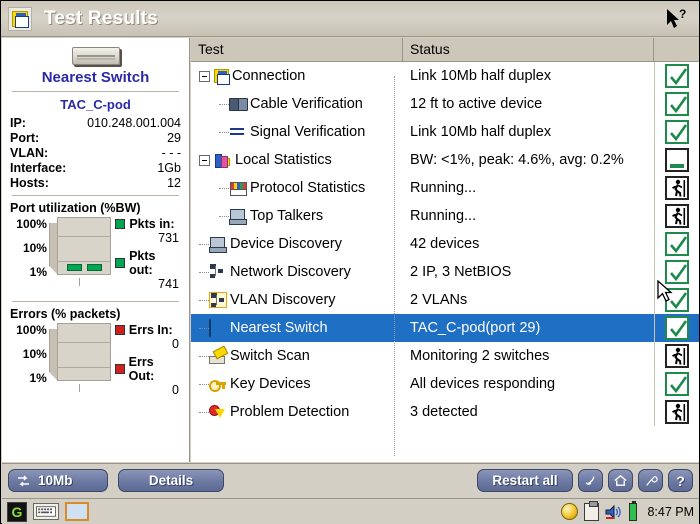 The width and height of the screenshot is (700, 524). I want to click on home-button, so click(620, 480).